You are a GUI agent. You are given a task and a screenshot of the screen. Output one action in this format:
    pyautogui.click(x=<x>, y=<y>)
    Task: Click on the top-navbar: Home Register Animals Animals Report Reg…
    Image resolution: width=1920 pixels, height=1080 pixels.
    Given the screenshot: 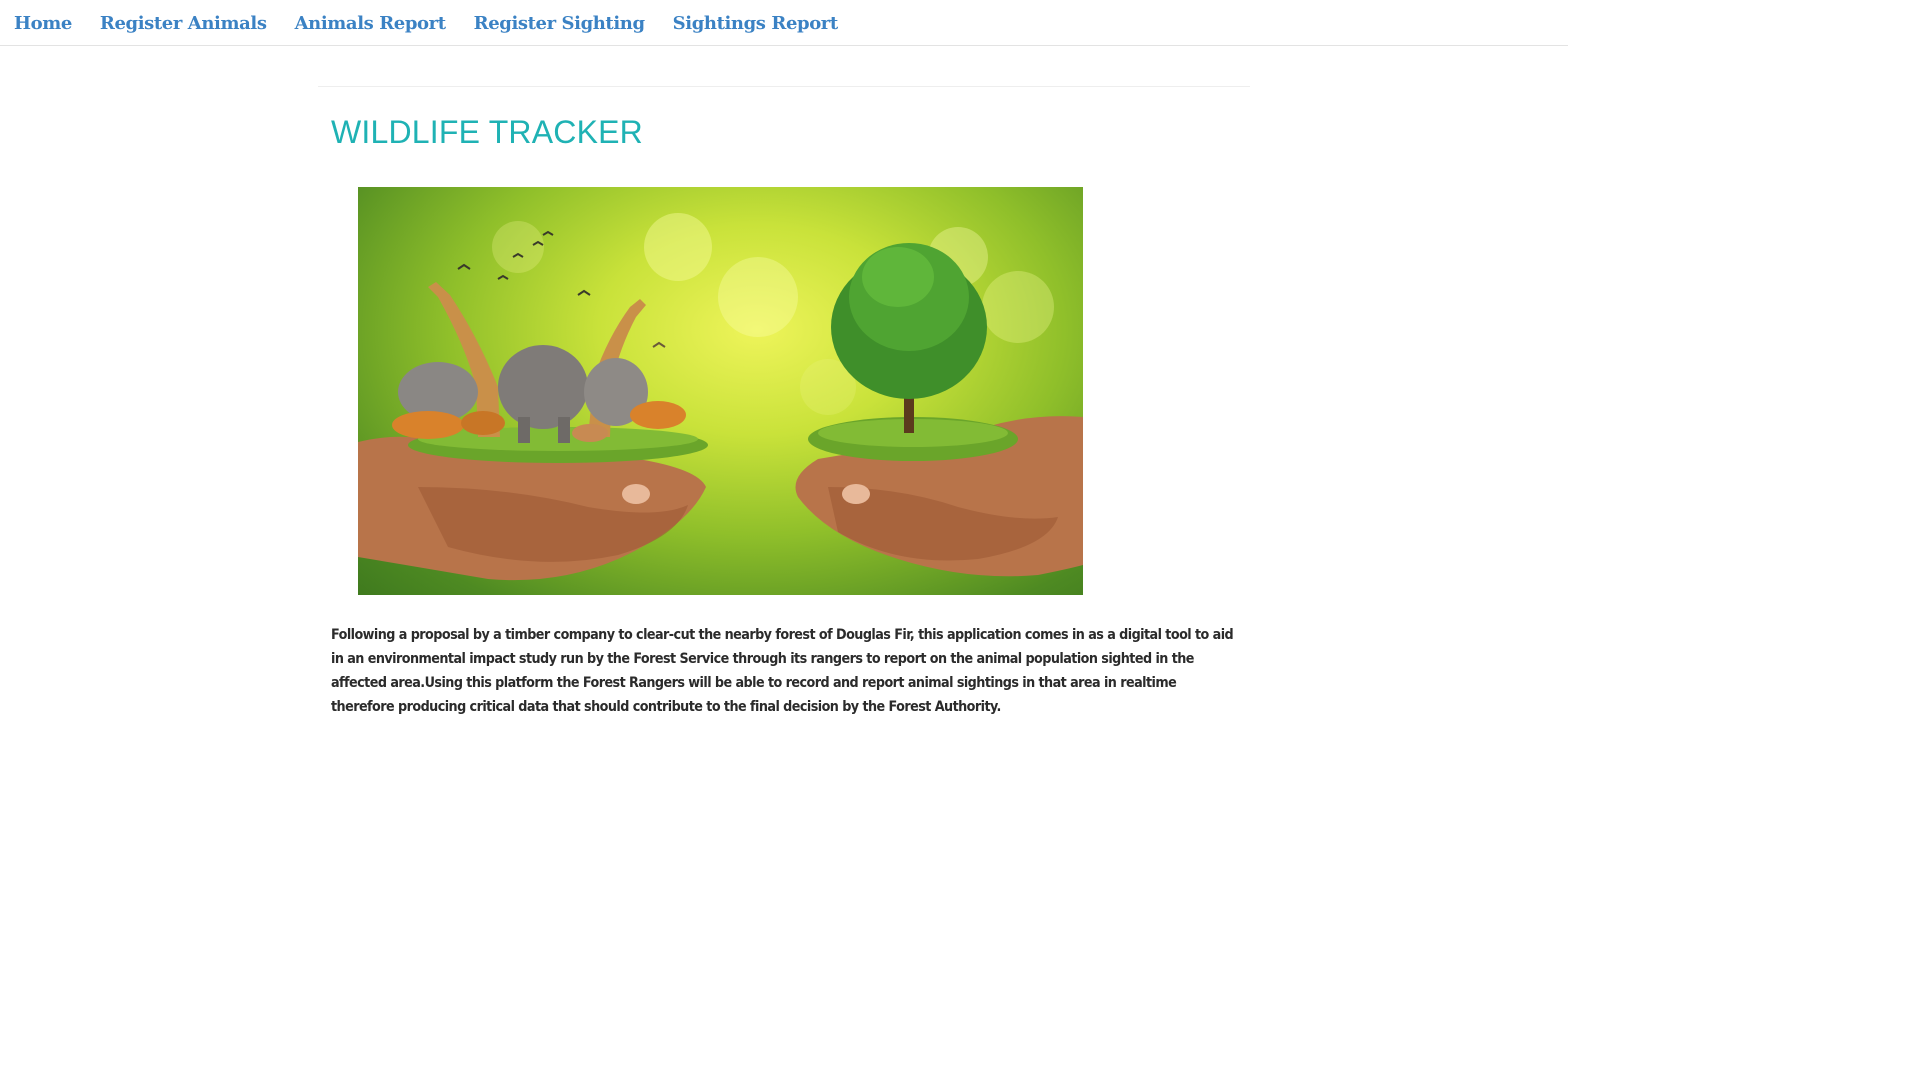 What is the action you would take?
    pyautogui.click(x=784, y=23)
    